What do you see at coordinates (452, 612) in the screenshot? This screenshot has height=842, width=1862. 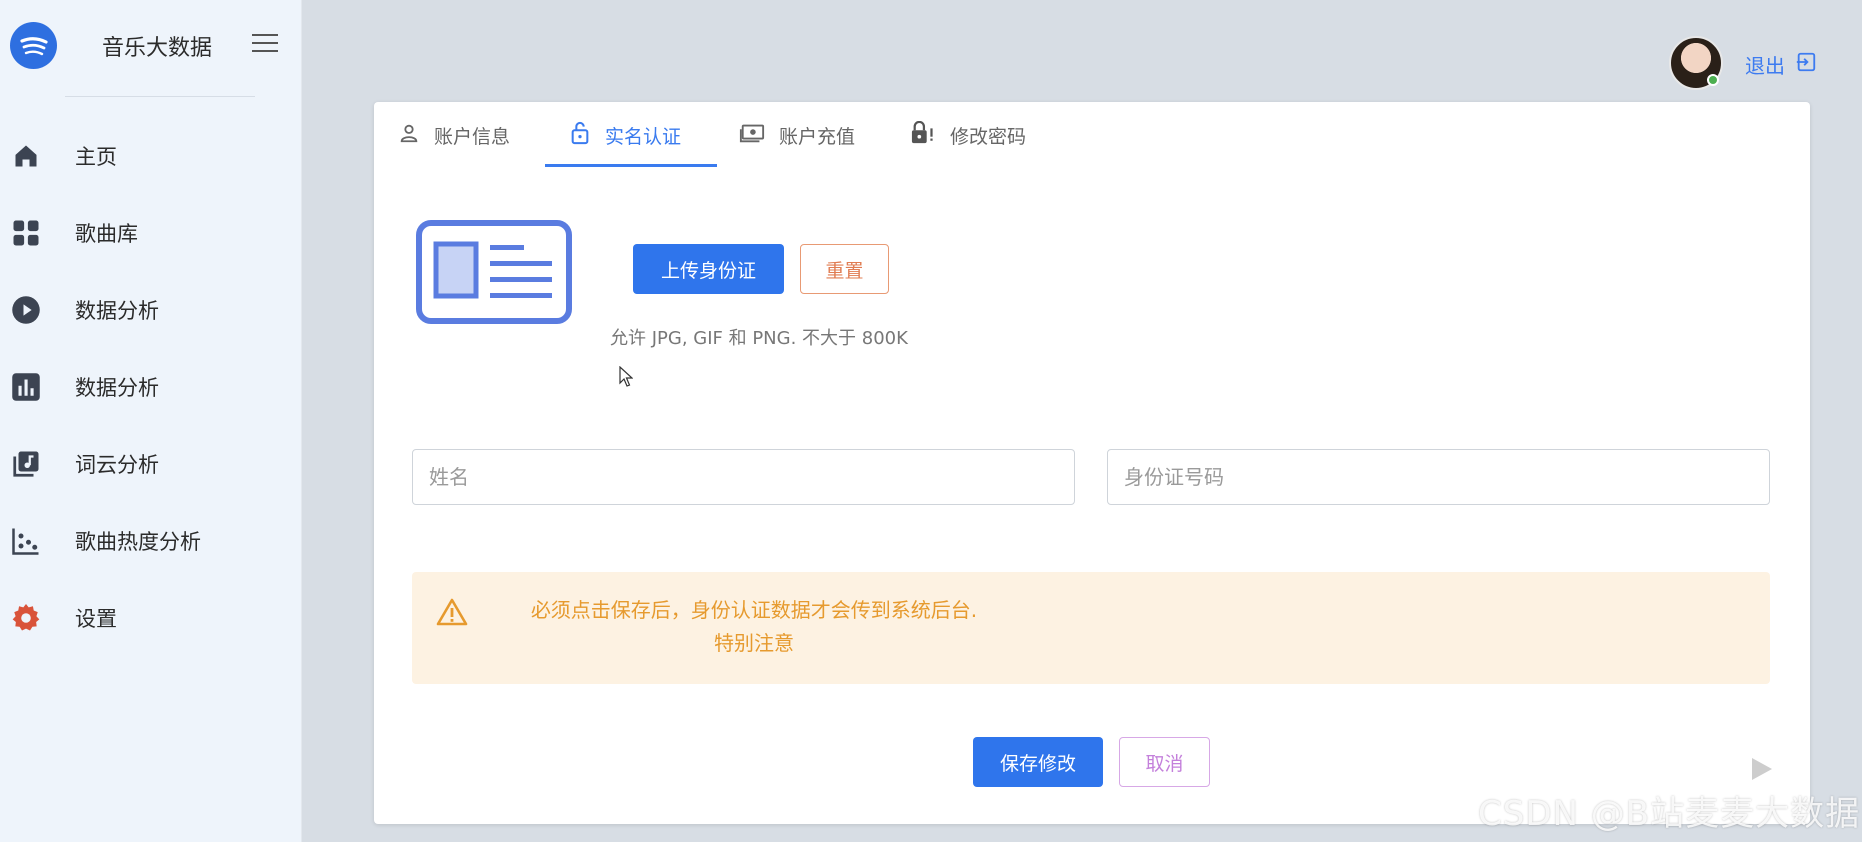 I see `warning-icon` at bounding box center [452, 612].